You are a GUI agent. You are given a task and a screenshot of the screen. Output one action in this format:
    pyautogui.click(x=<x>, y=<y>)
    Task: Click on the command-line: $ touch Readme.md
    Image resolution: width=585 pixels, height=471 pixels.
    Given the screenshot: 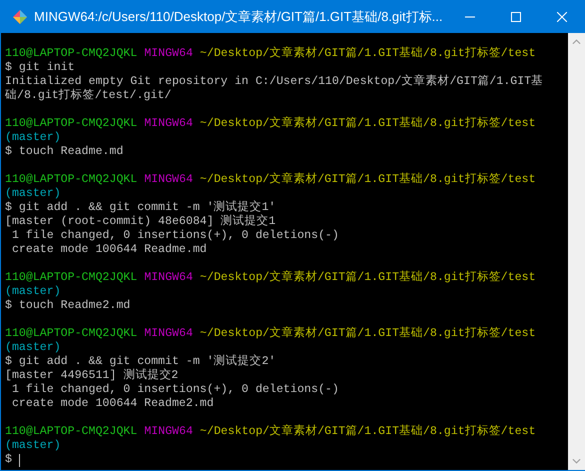 What is the action you would take?
    pyautogui.click(x=64, y=152)
    